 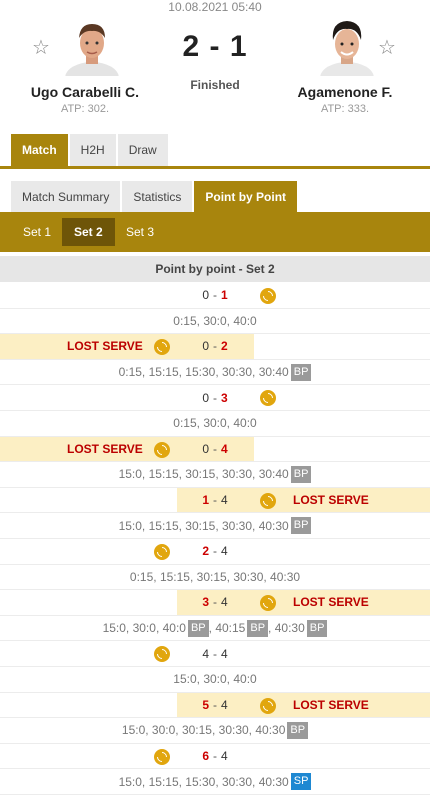 What do you see at coordinates (39, 150) in the screenshot?
I see `tab-match: Match` at bounding box center [39, 150].